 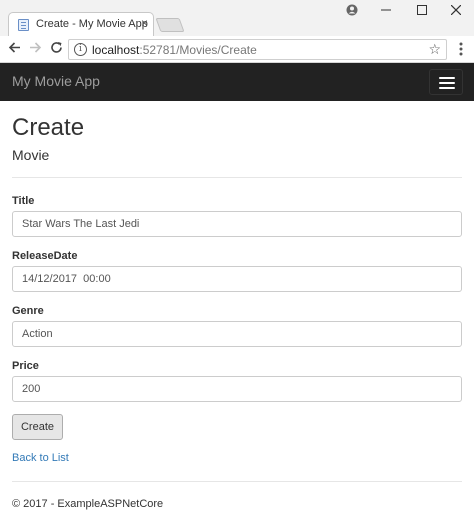 What do you see at coordinates (237, 18) in the screenshot?
I see `browser-titlebar: Create - My Movie App ×` at bounding box center [237, 18].